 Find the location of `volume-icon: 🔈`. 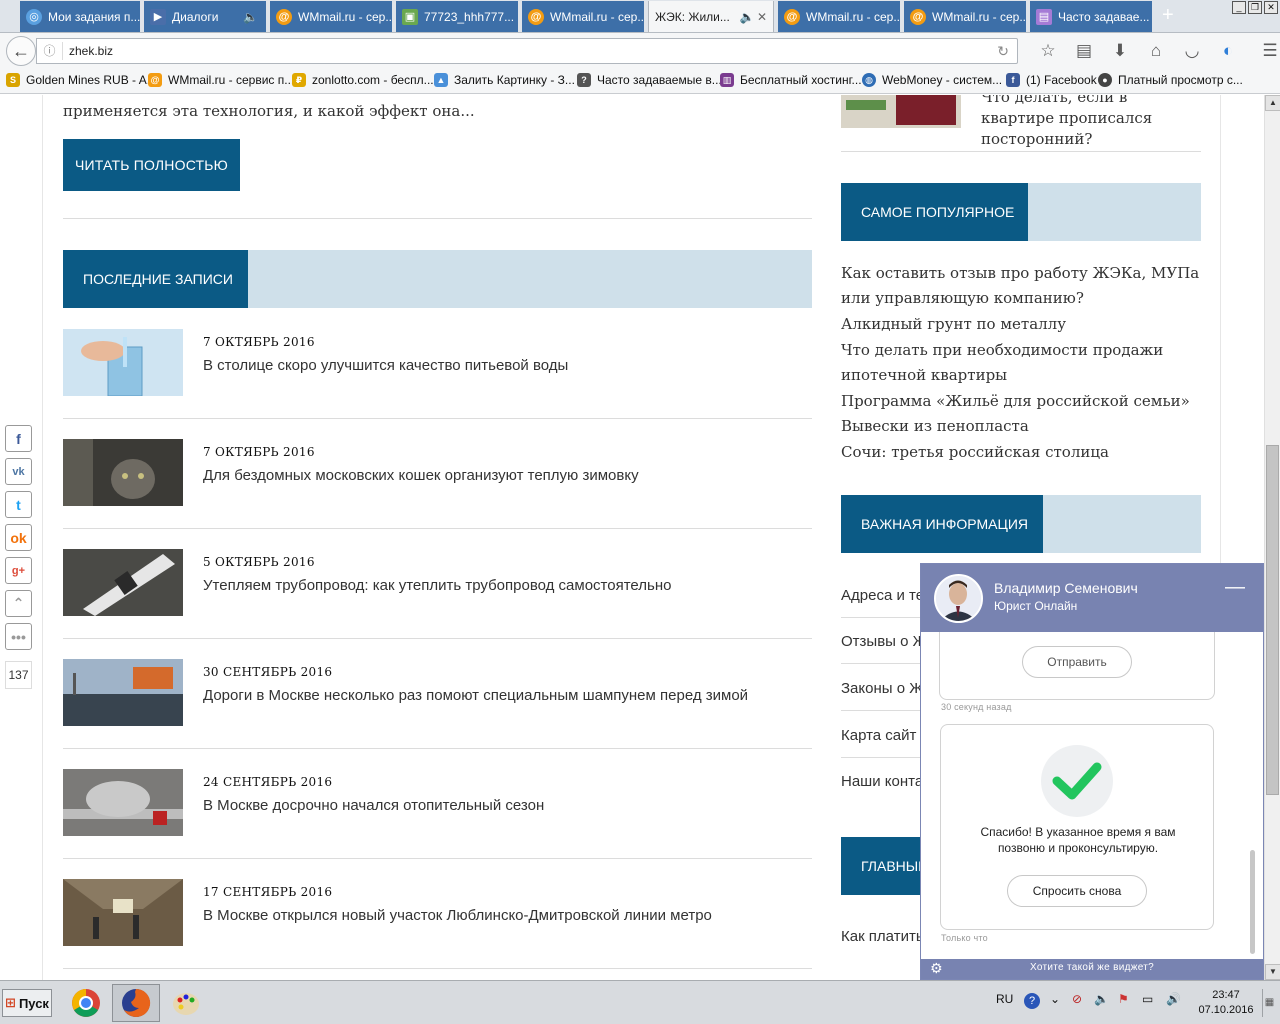

volume-icon: 🔈 is located at coordinates (1101, 999).